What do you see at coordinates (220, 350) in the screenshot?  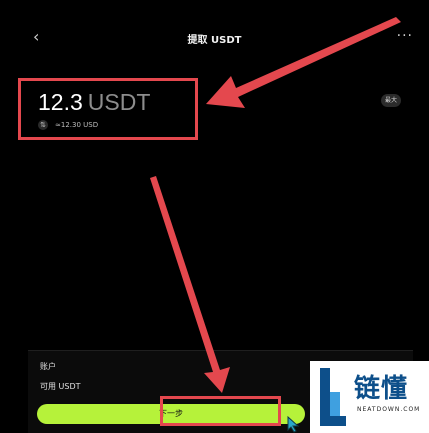 I see `divider` at bounding box center [220, 350].